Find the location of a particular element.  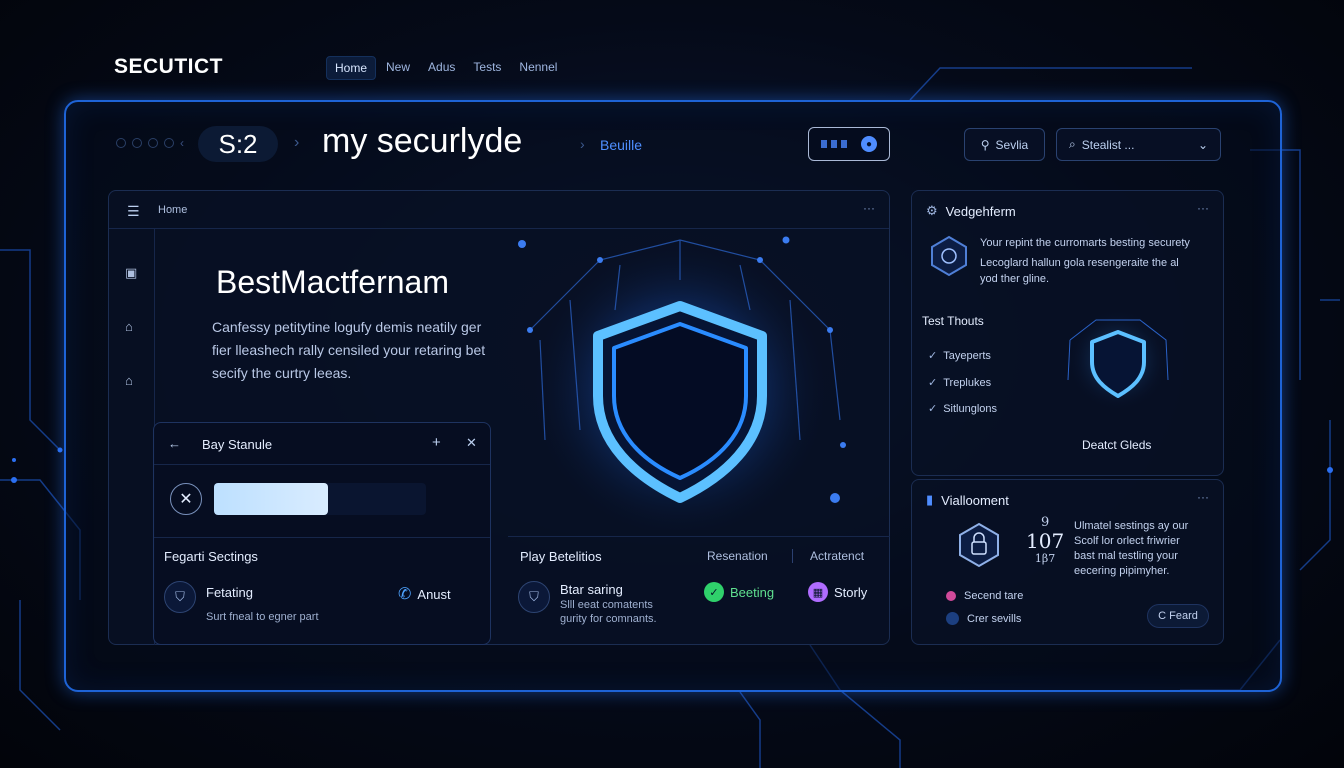

legend-label: Crer sevills is located at coordinates (994, 618).